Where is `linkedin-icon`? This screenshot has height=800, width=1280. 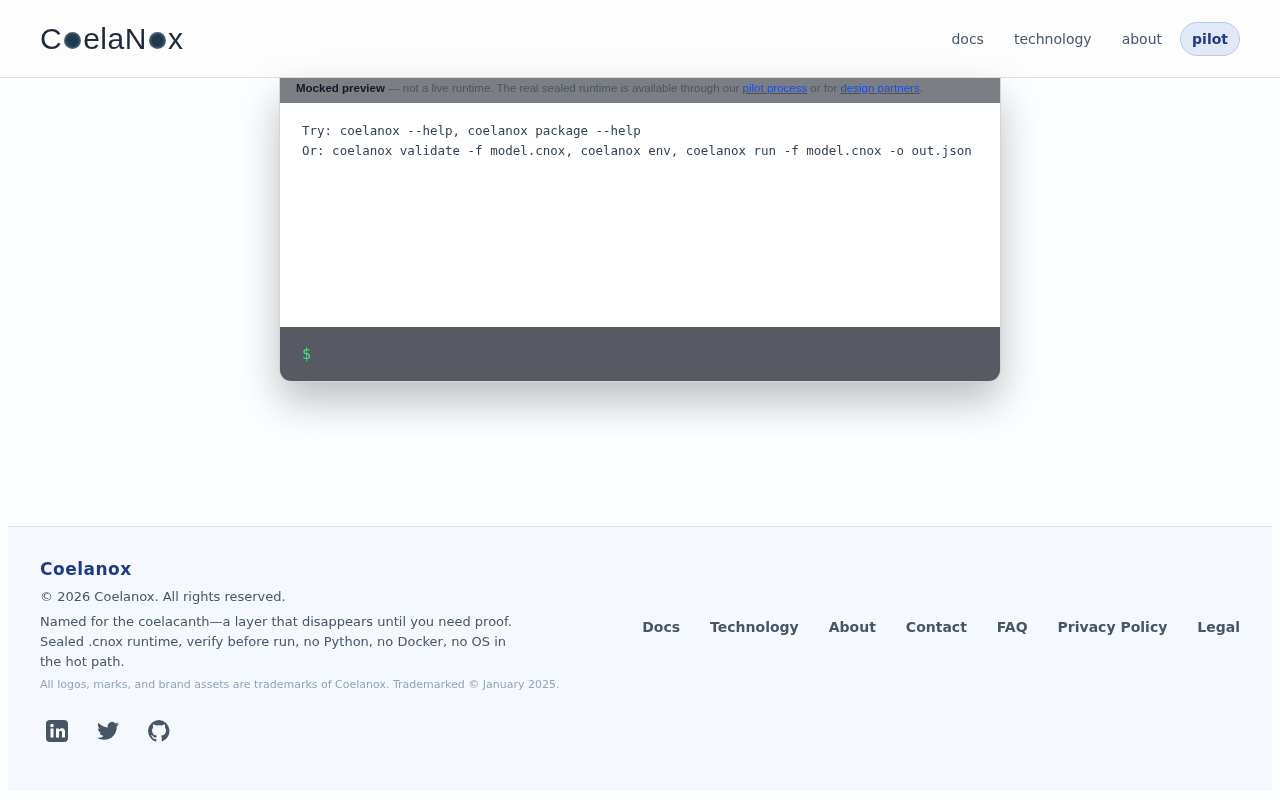
linkedin-icon is located at coordinates (57, 731).